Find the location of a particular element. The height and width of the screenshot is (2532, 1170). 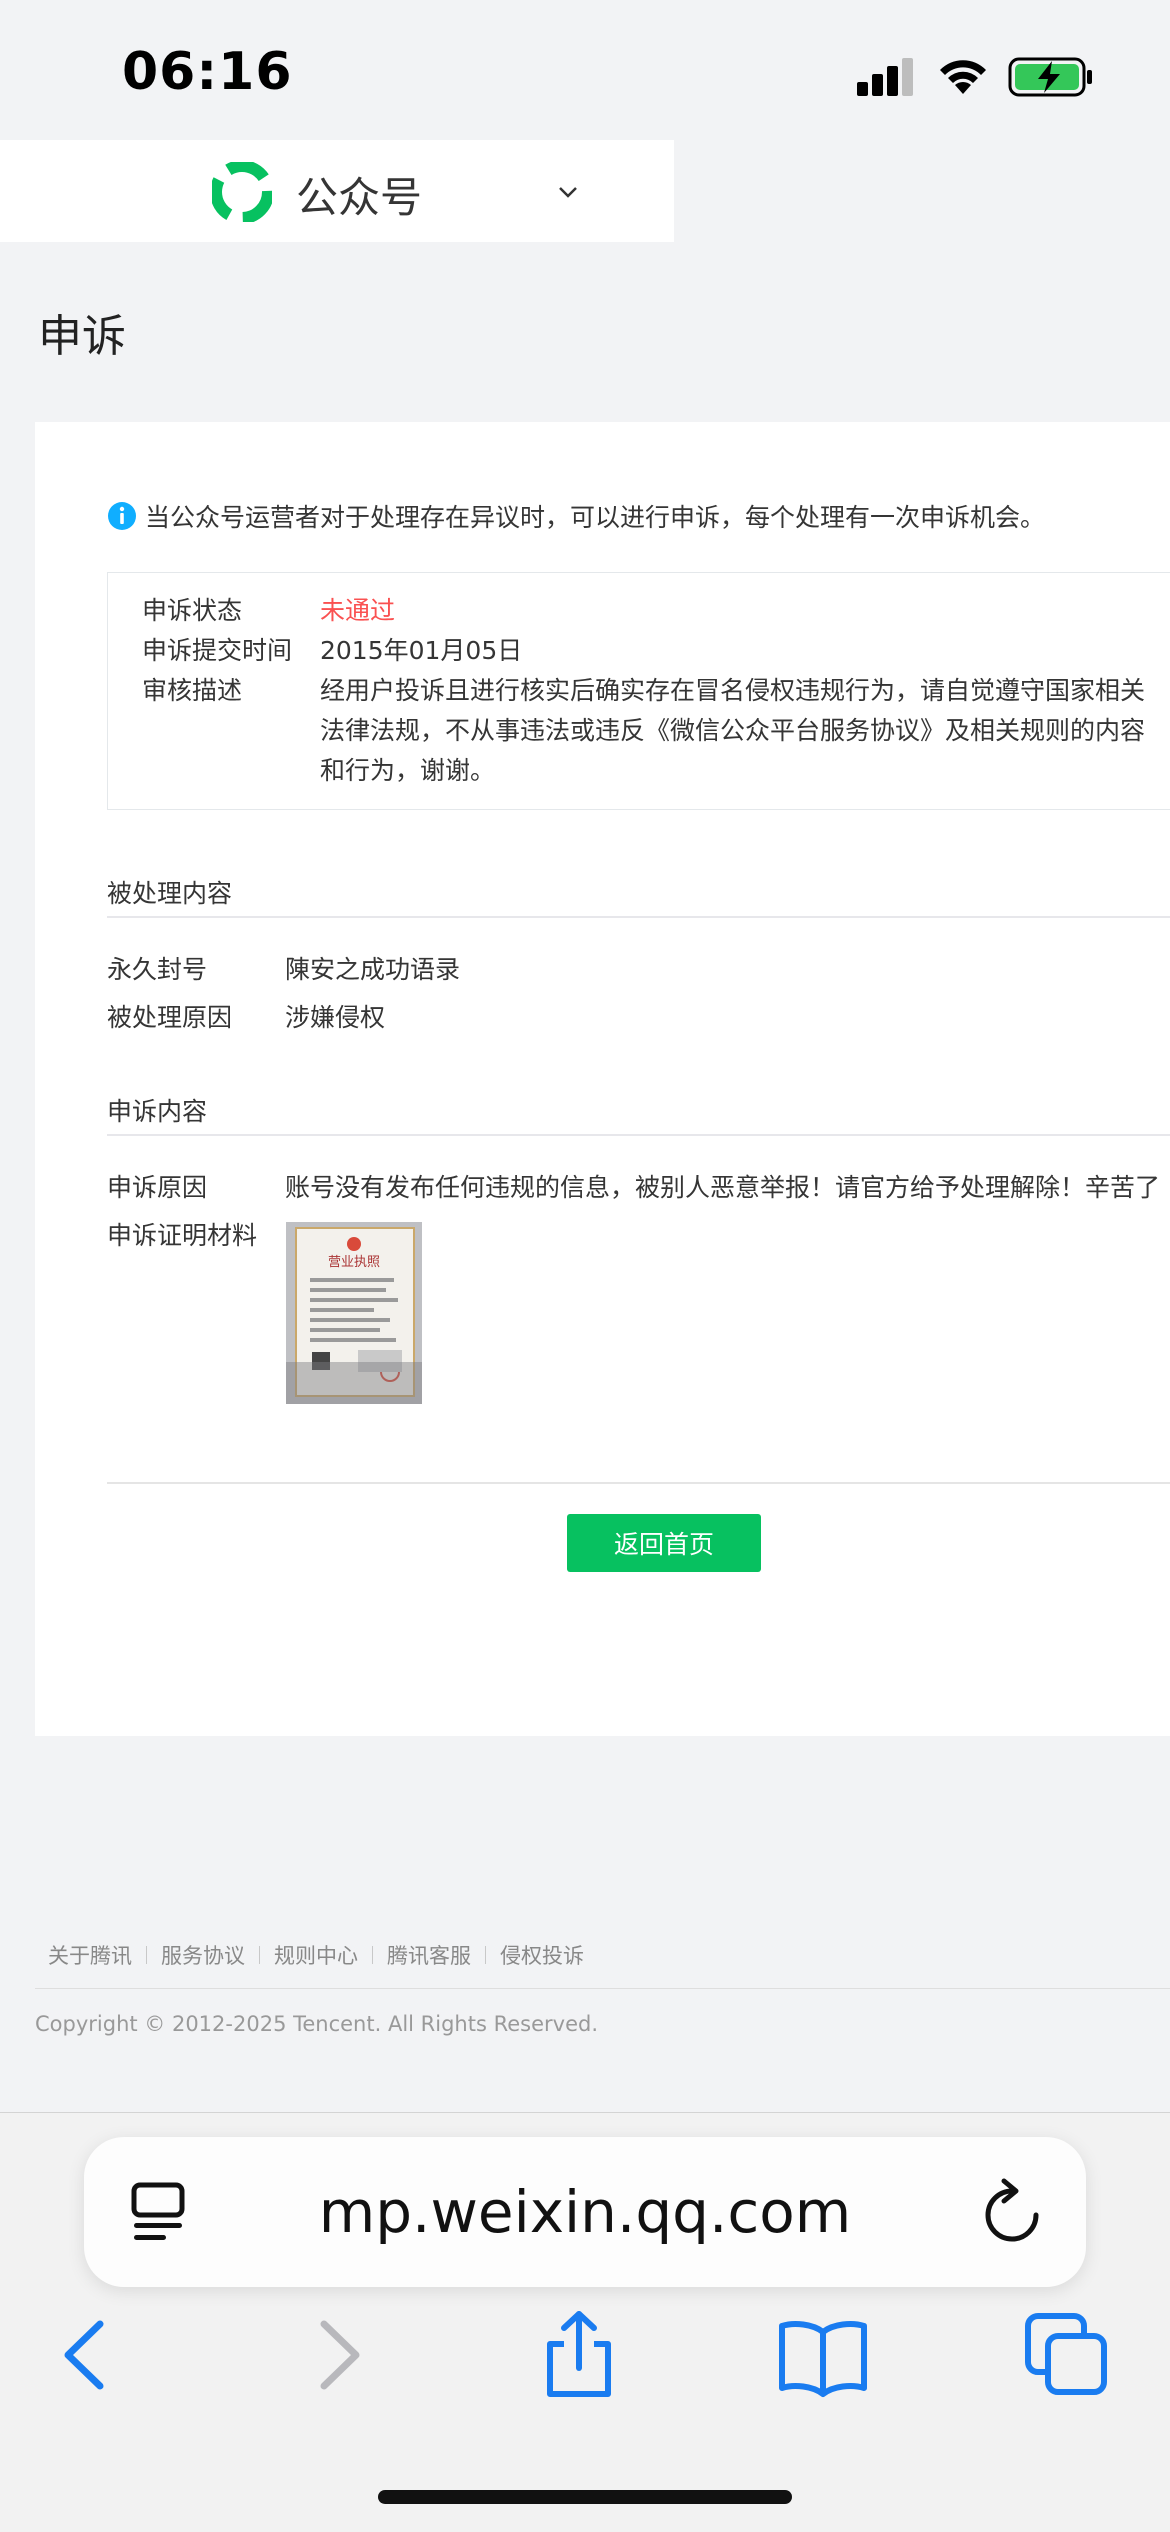

share-icon is located at coordinates (579, 2355).